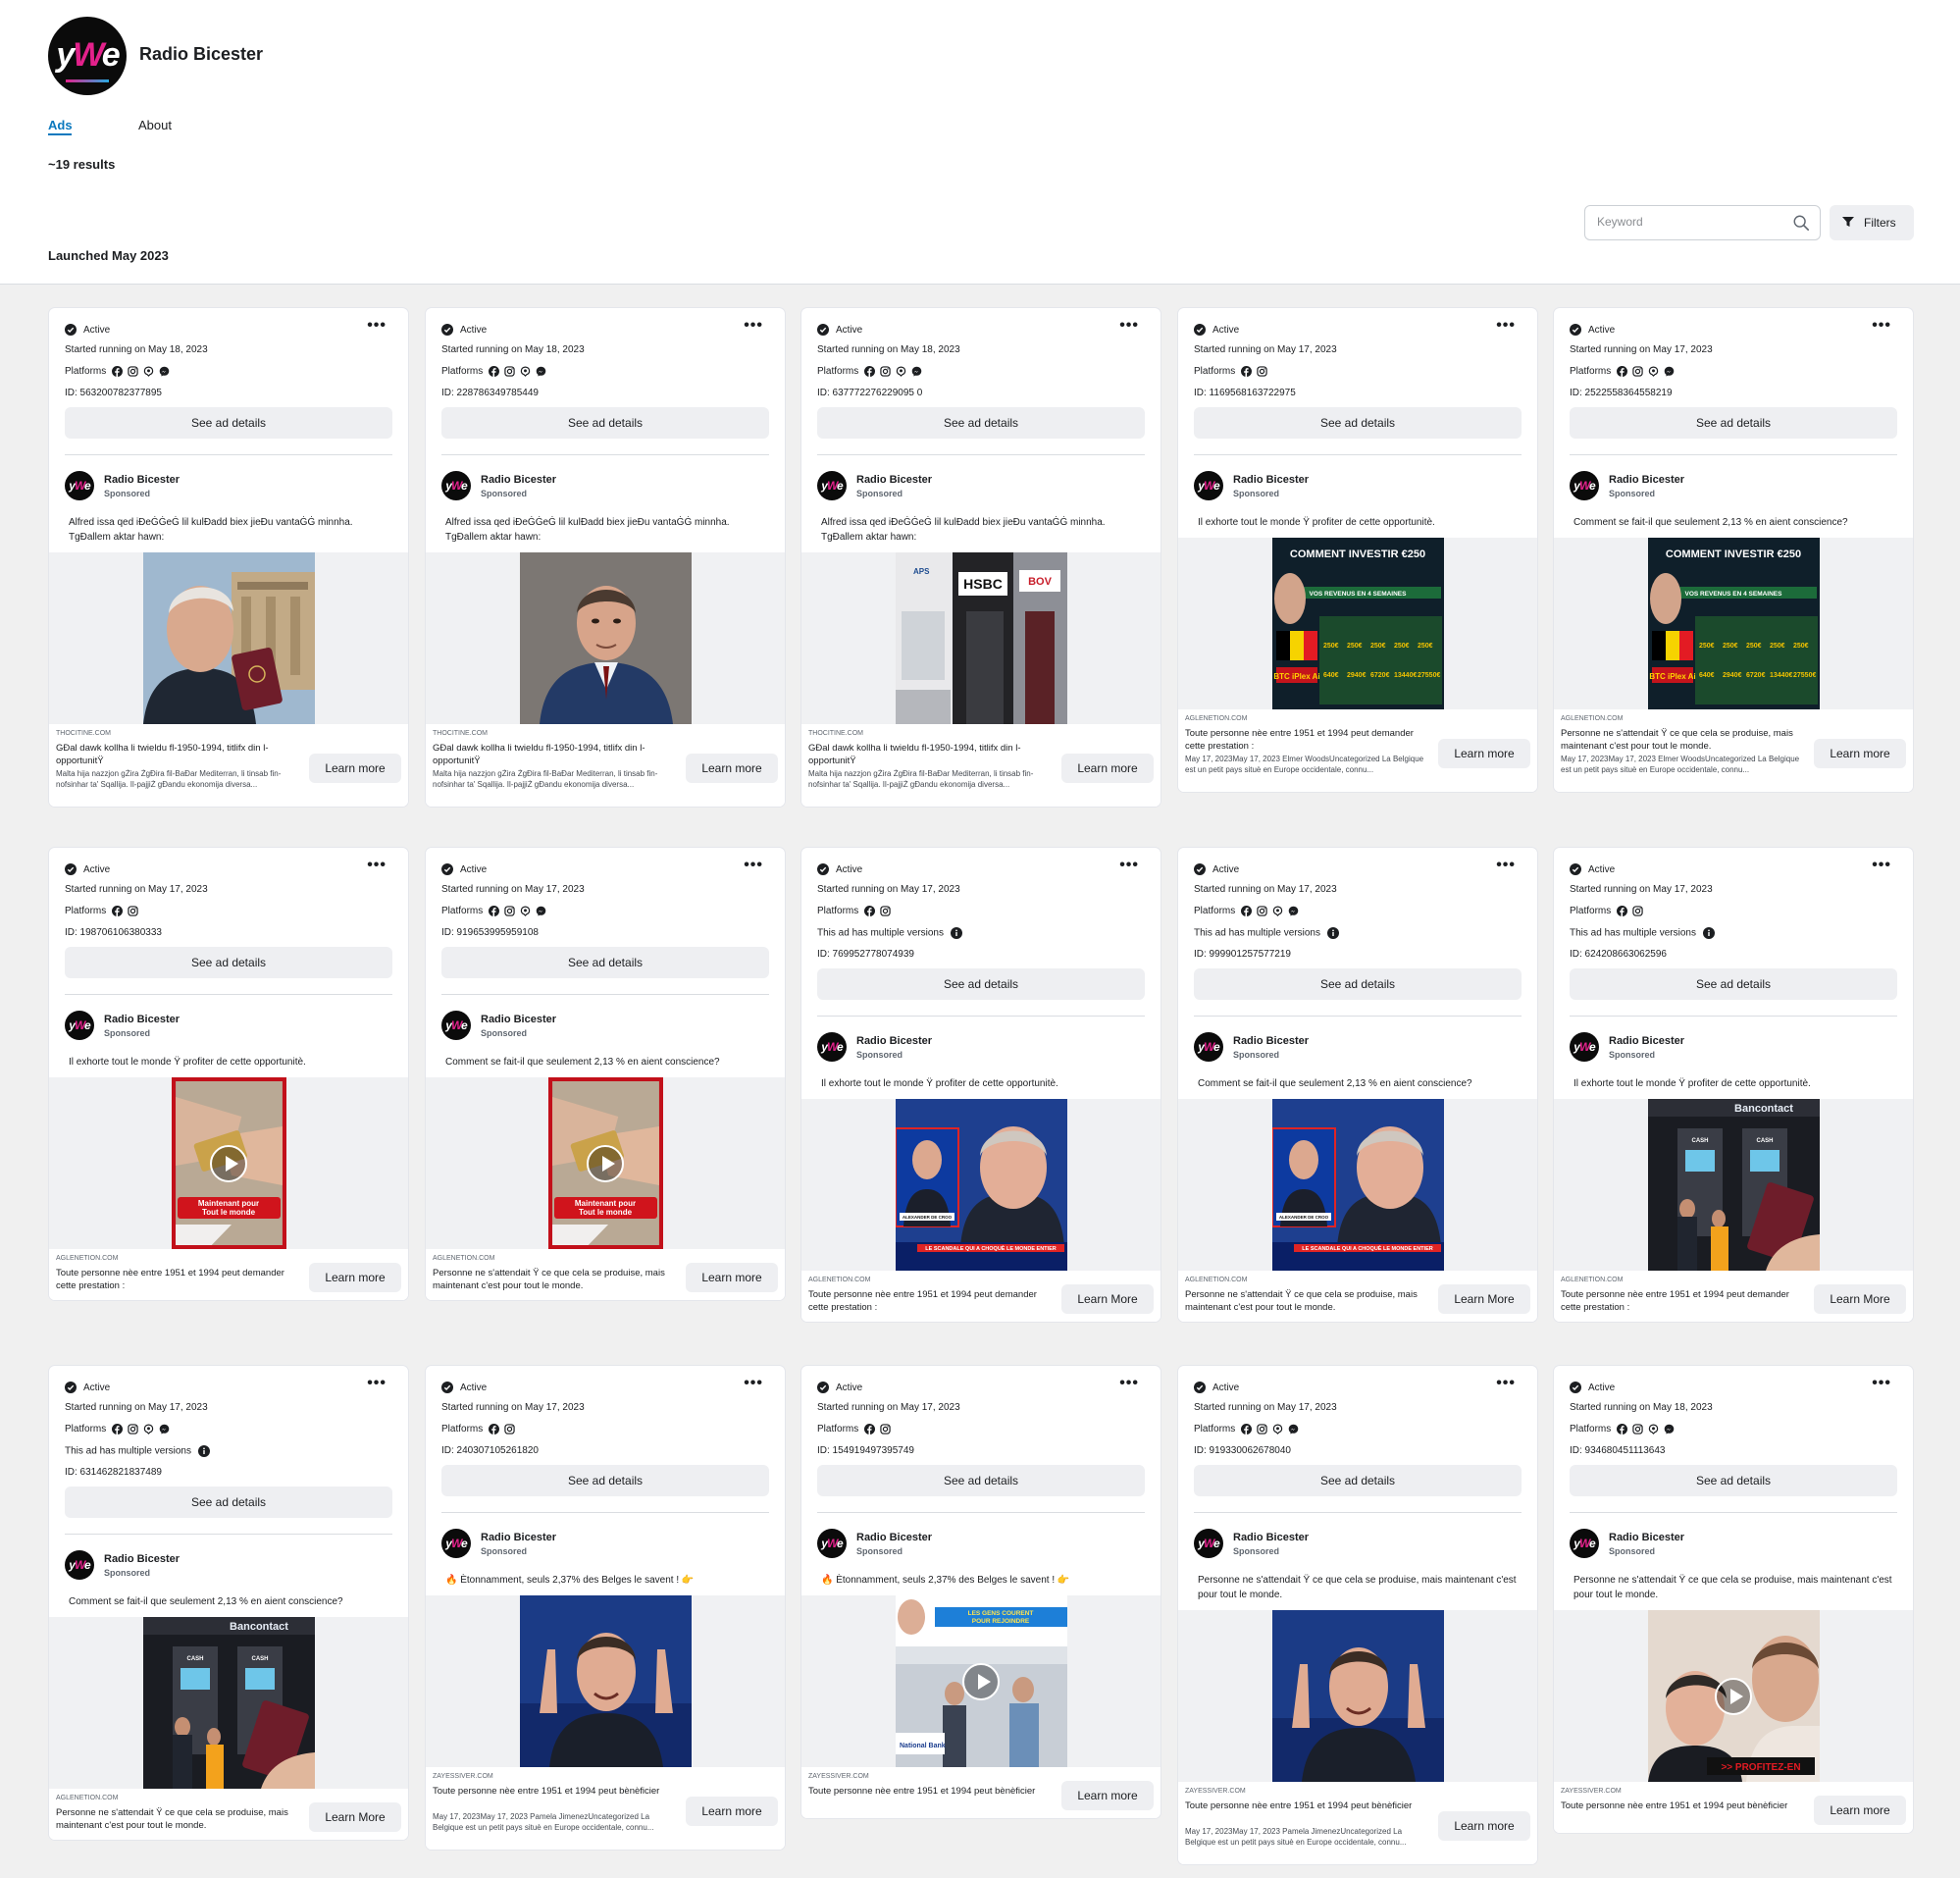 The image size is (1960, 1878). Describe the element at coordinates (1242, 1450) in the screenshot. I see `ad-id: ID: 919330062678040` at that location.